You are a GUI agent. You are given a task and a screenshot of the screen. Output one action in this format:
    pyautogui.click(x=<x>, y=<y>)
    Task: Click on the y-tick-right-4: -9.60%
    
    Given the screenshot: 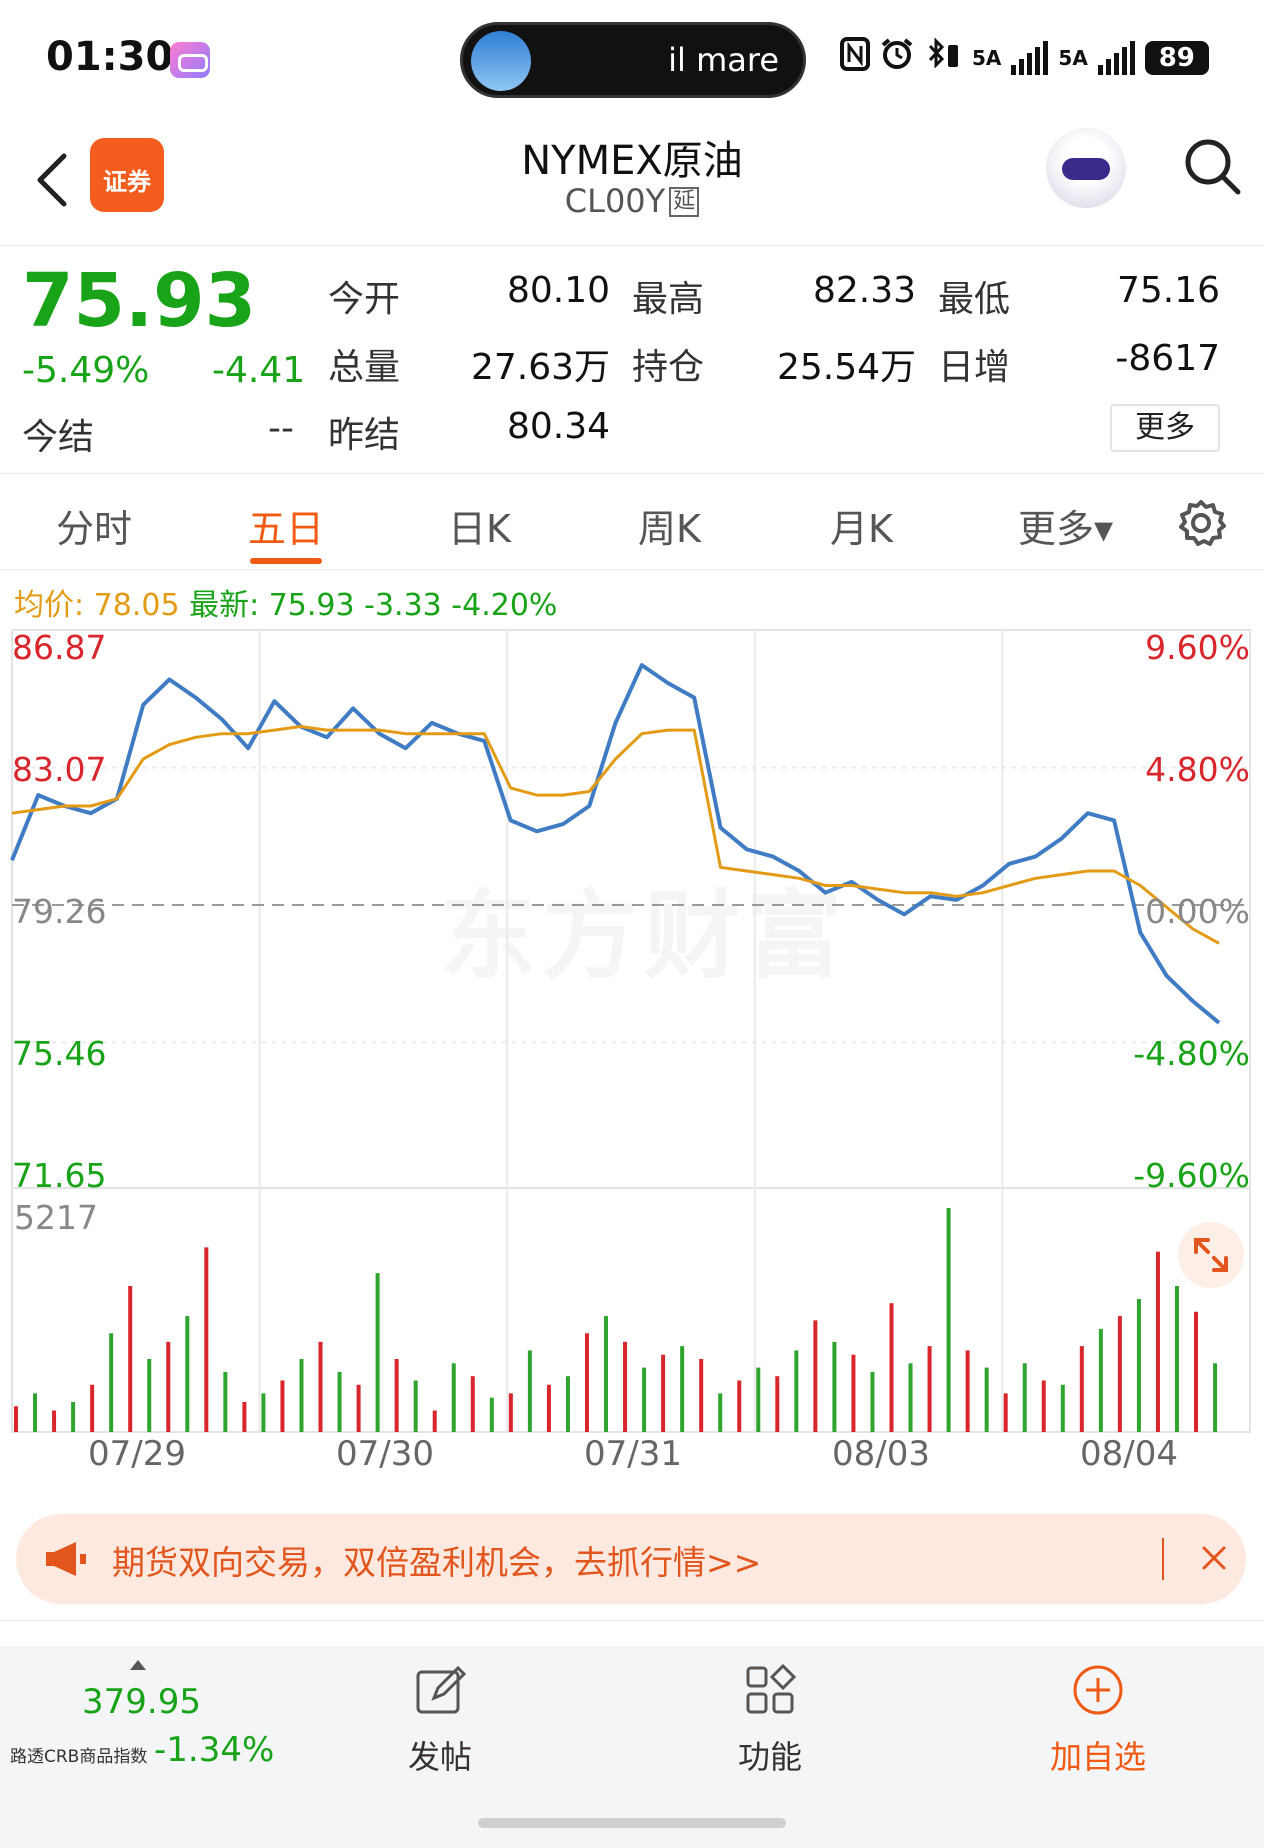 What is the action you would take?
    pyautogui.click(x=1191, y=1175)
    